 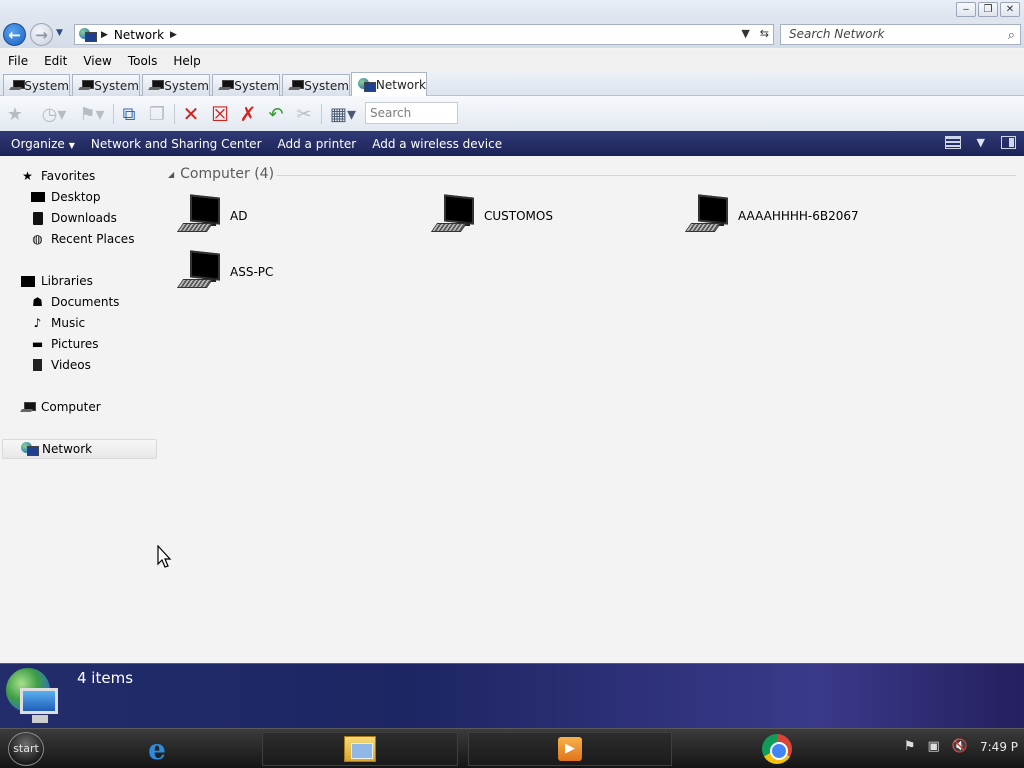 I want to click on nav-favorites: ★ Favorites, so click(x=57, y=176).